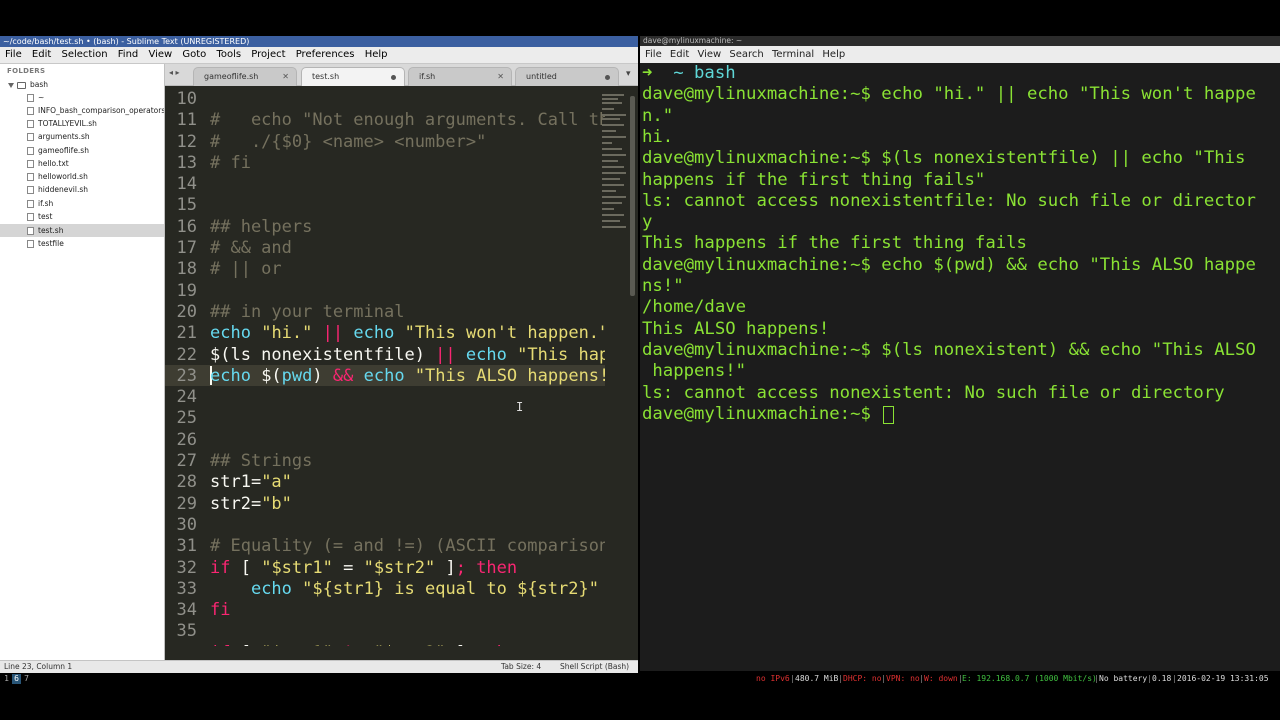 This screenshot has height=720, width=1280. What do you see at coordinates (628, 74) in the screenshot?
I see `tab-overflow-icon: ▾` at bounding box center [628, 74].